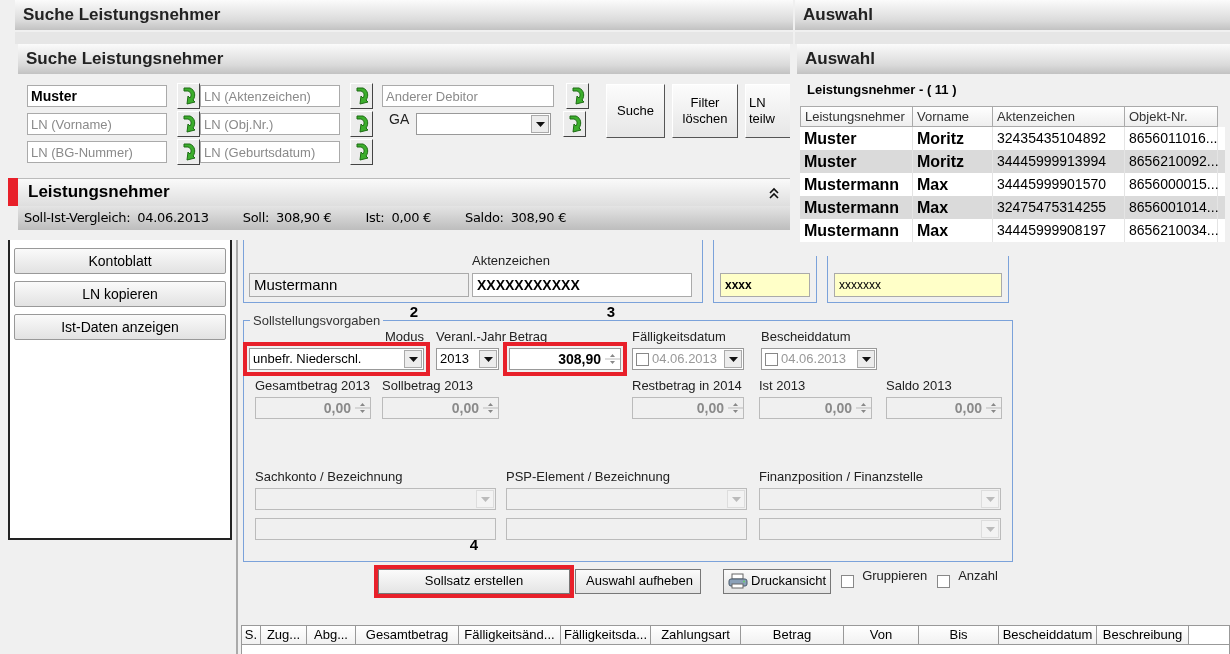 The height and width of the screenshot is (654, 1230). I want to click on column-header: Leistungsnehmer, so click(856, 116).